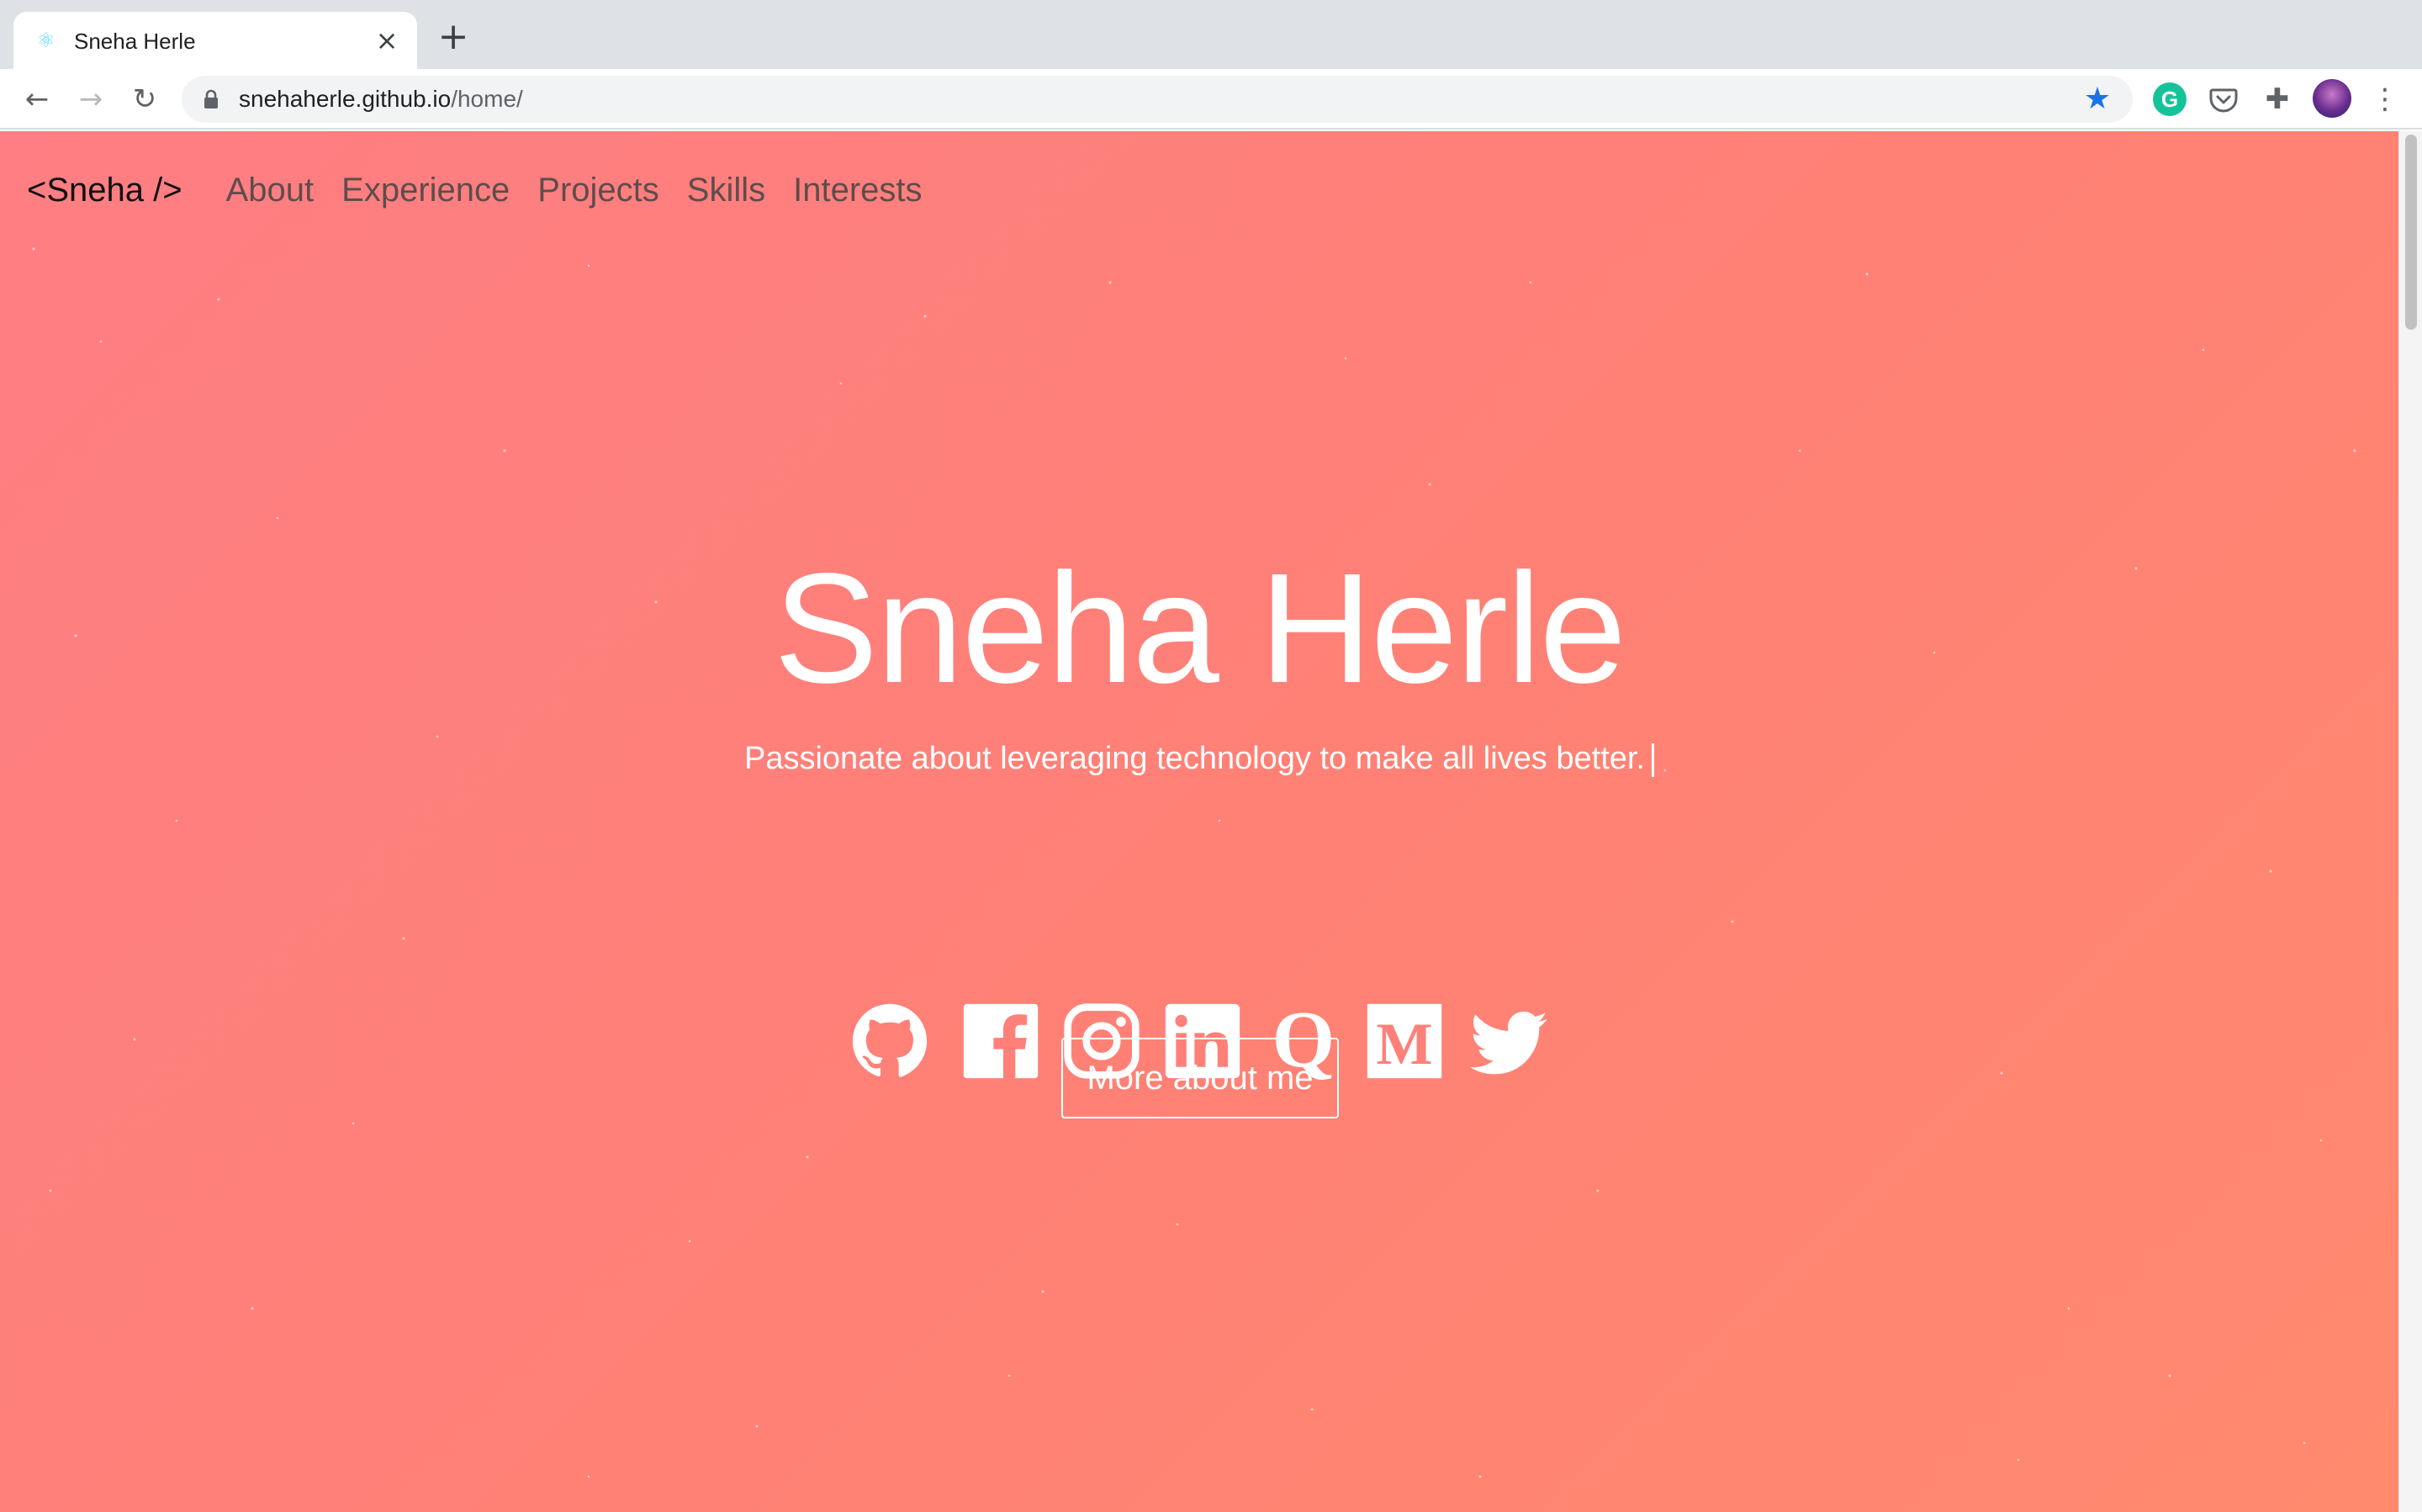 This screenshot has height=1512, width=2422. Describe the element at coordinates (387, 40) in the screenshot. I see `close-tab-icon: ×` at that location.